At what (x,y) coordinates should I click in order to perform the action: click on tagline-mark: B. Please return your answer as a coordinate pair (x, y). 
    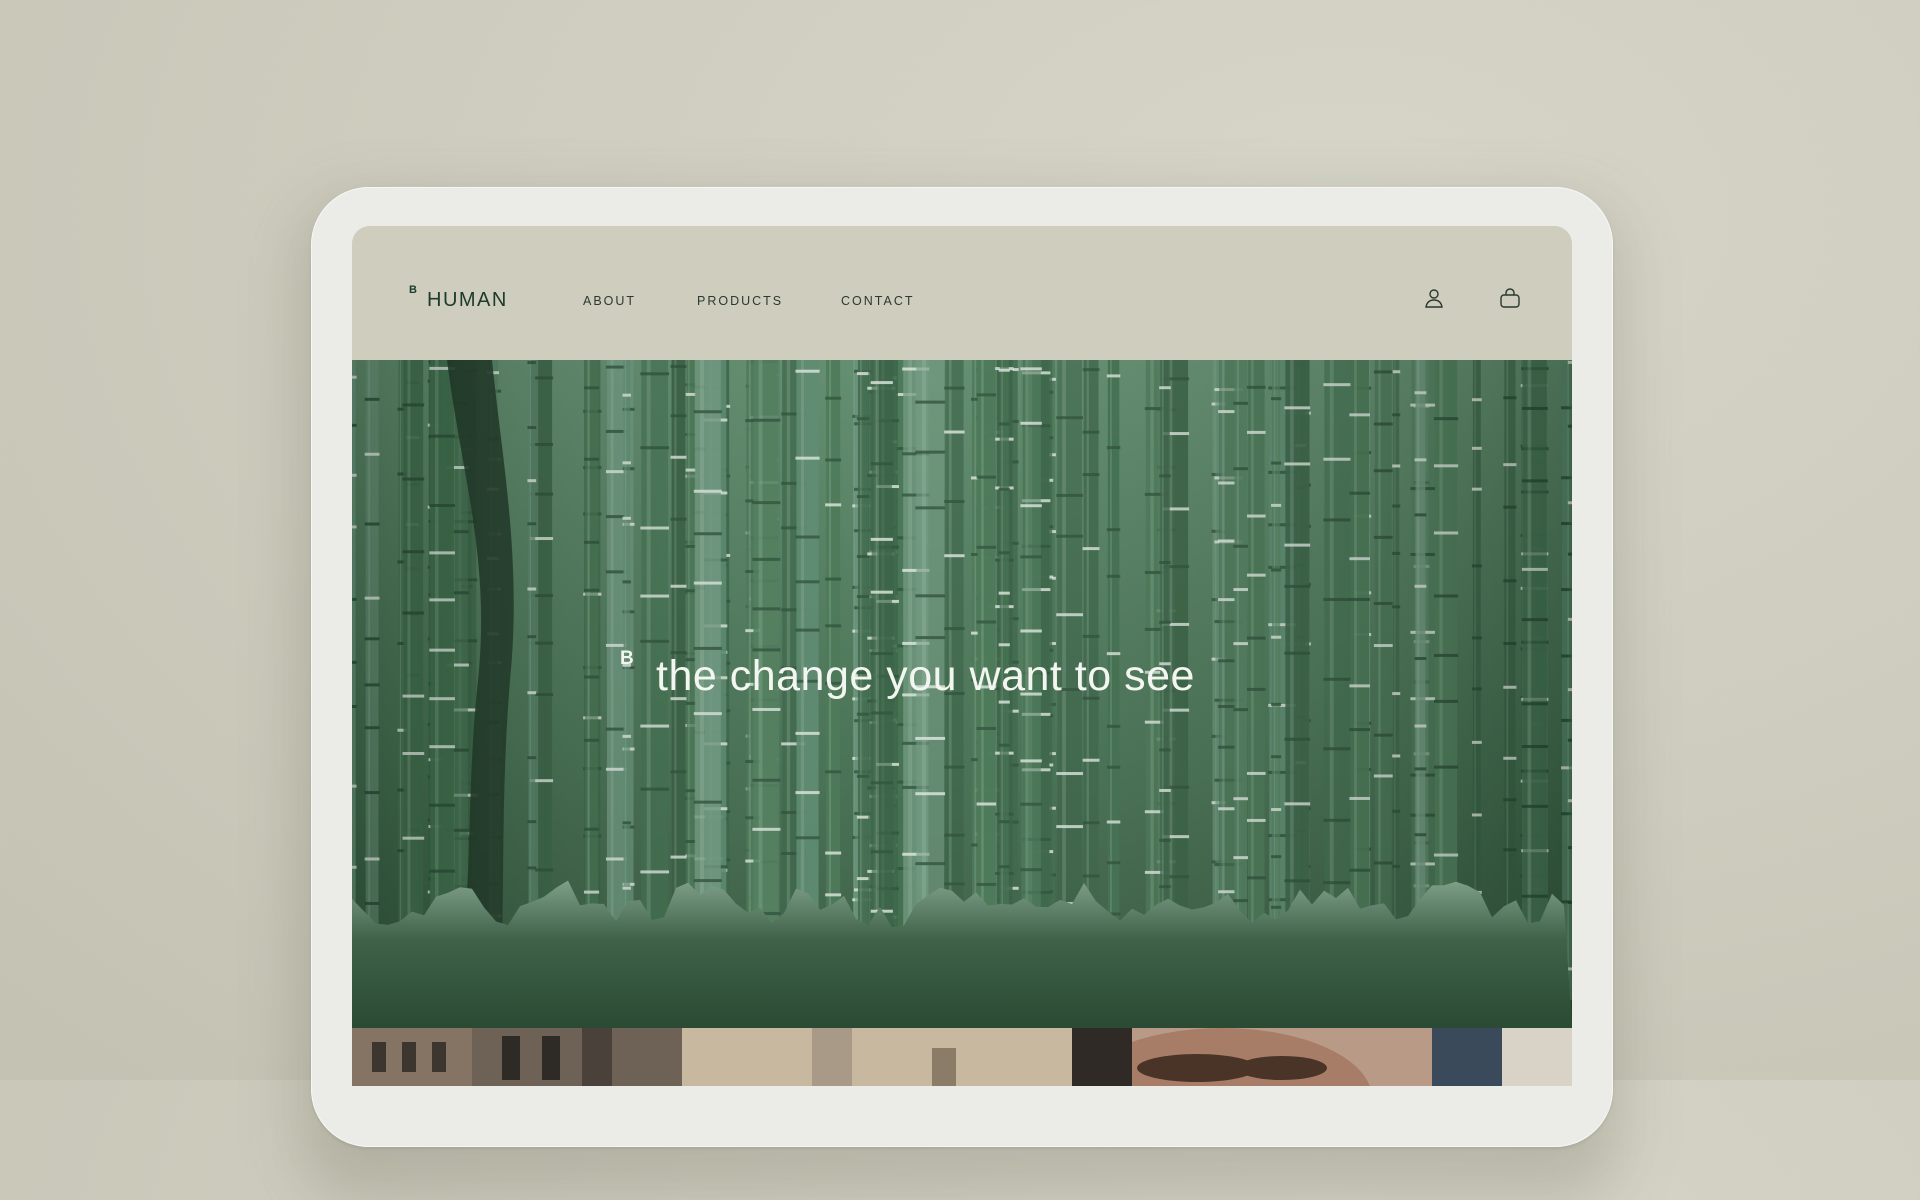
    Looking at the image, I should click on (627, 658).